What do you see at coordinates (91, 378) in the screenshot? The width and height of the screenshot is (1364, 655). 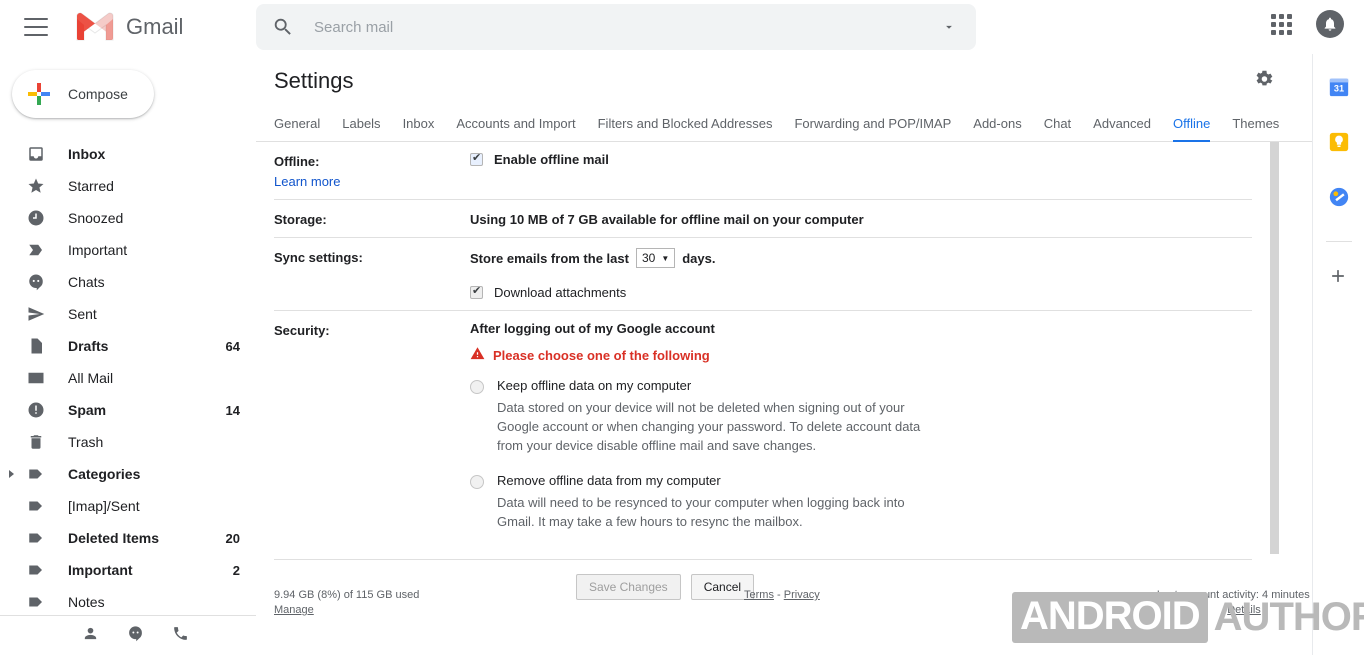 I see `sidebar-item-label: All Mail` at bounding box center [91, 378].